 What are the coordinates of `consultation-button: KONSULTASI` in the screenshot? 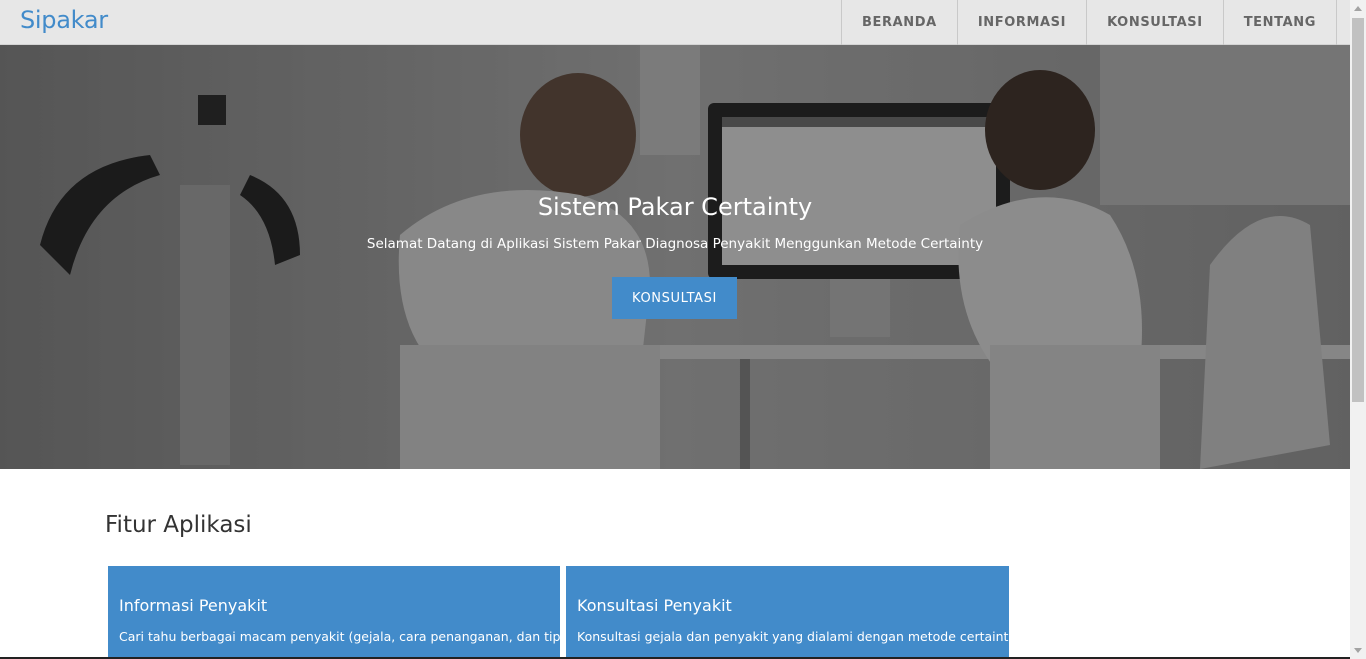 It's located at (674, 298).